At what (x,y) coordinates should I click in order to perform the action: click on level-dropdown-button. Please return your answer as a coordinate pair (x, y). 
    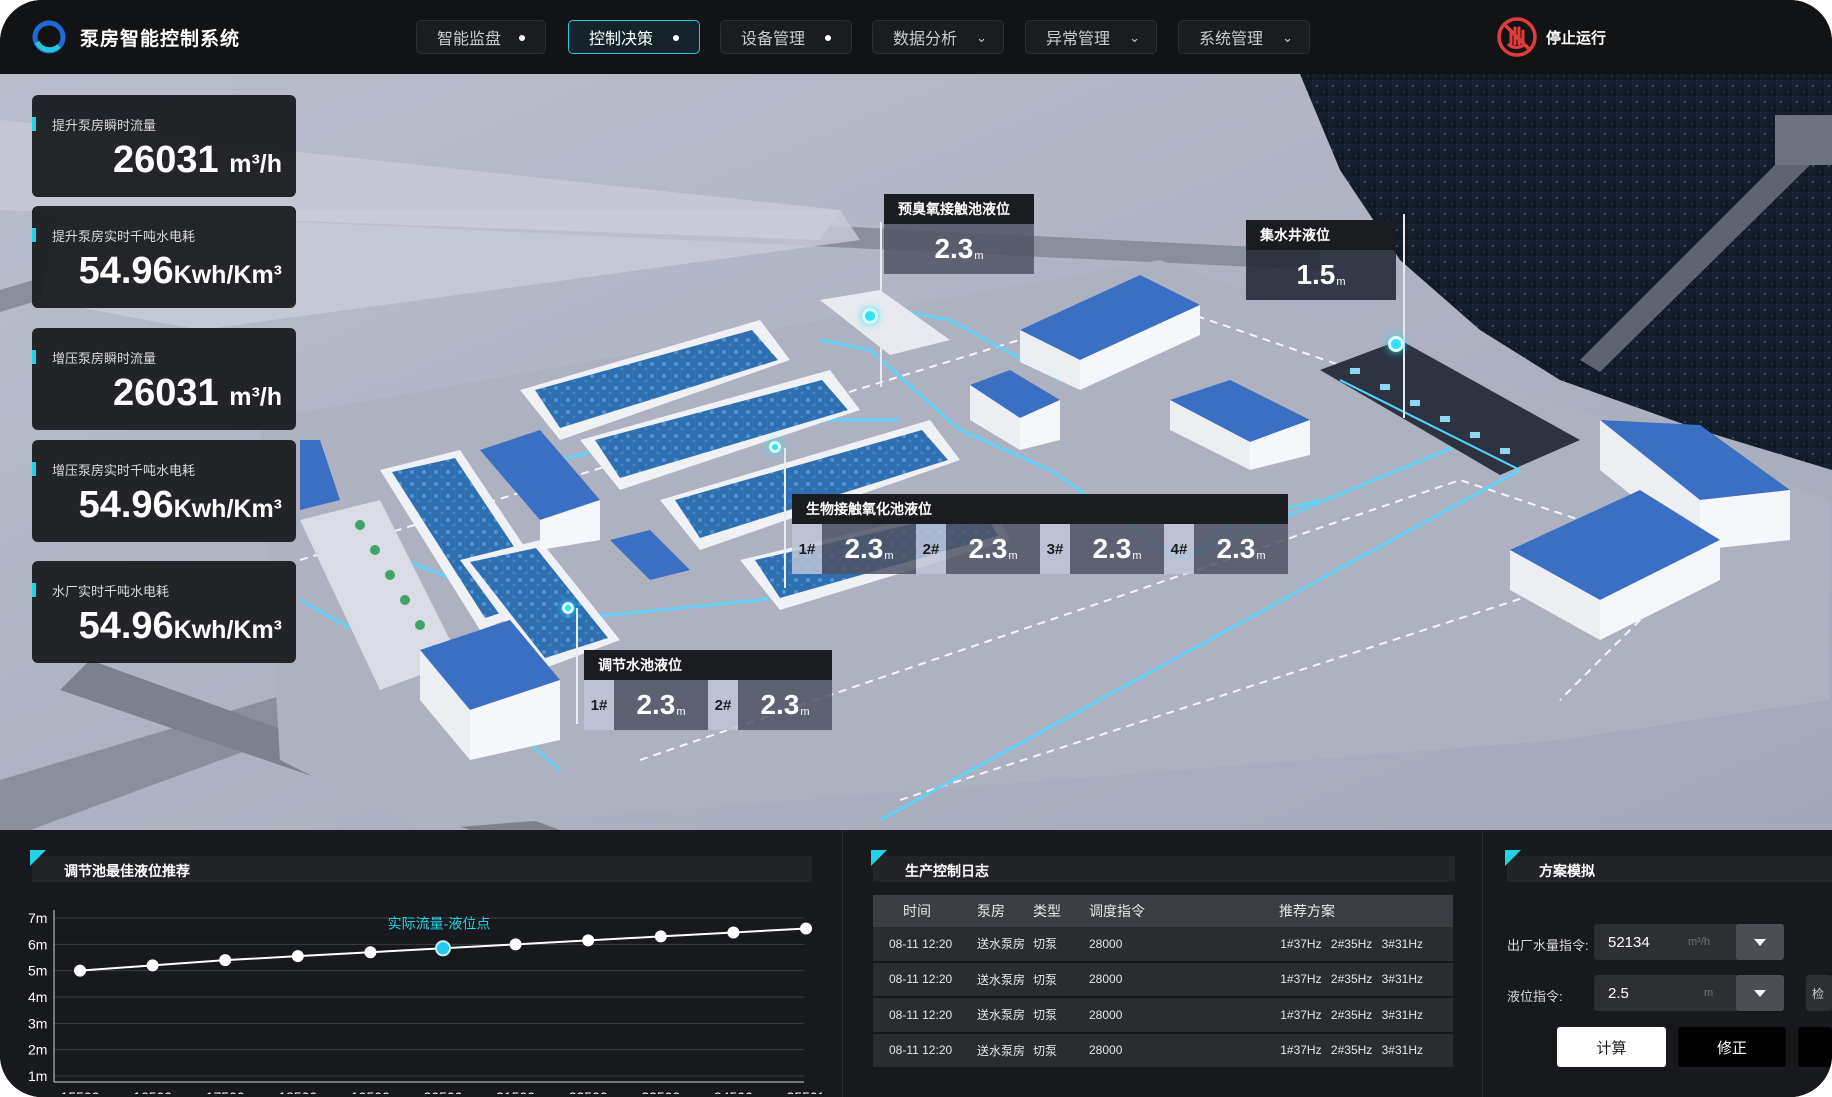
    Looking at the image, I should click on (1760, 993).